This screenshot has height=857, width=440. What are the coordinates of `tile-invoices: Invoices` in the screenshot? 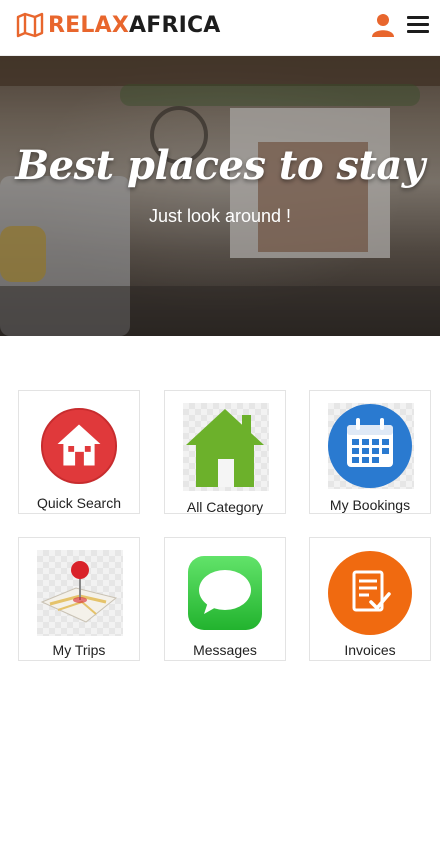 It's located at (370, 599).